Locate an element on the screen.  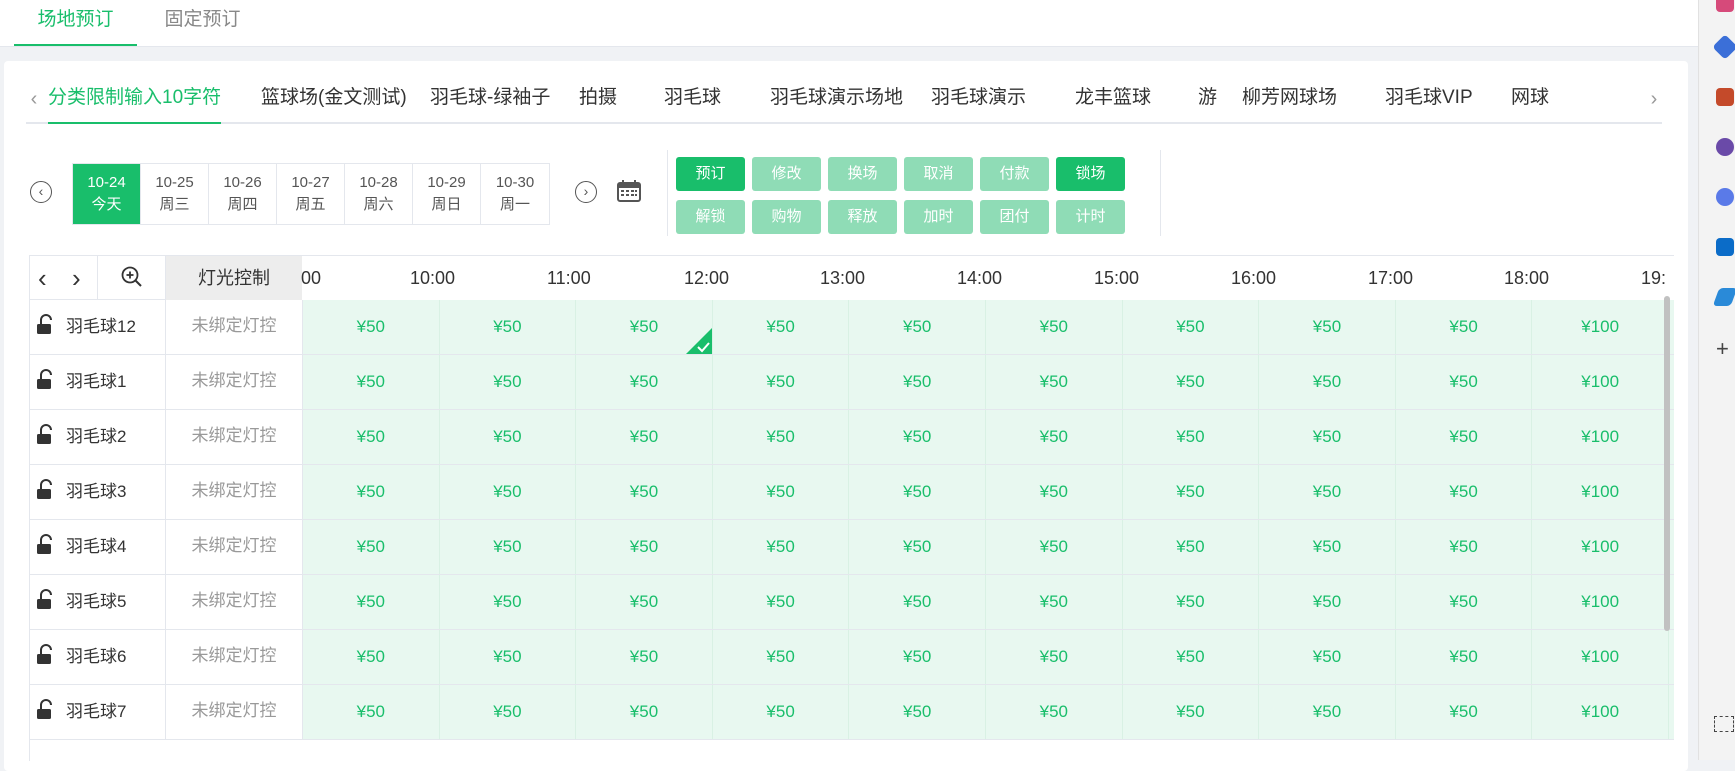
date-cell: 10-24 今天 is located at coordinates (107, 194).